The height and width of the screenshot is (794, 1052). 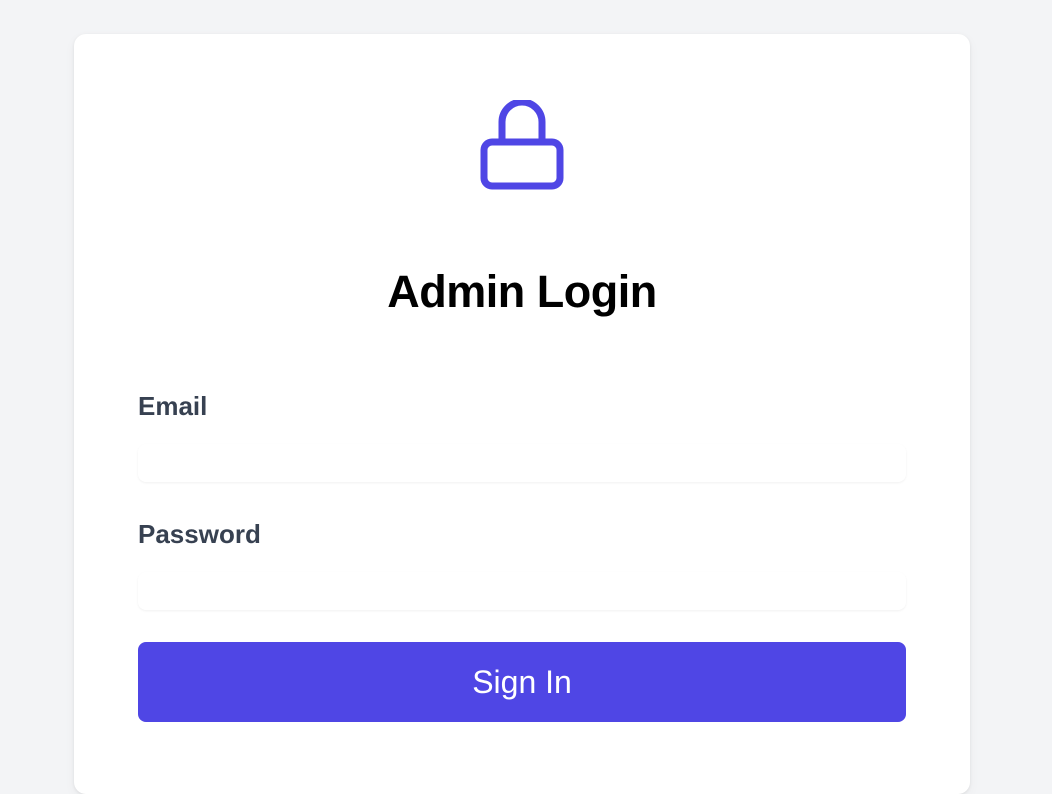 I want to click on email-field, so click(x=522, y=463).